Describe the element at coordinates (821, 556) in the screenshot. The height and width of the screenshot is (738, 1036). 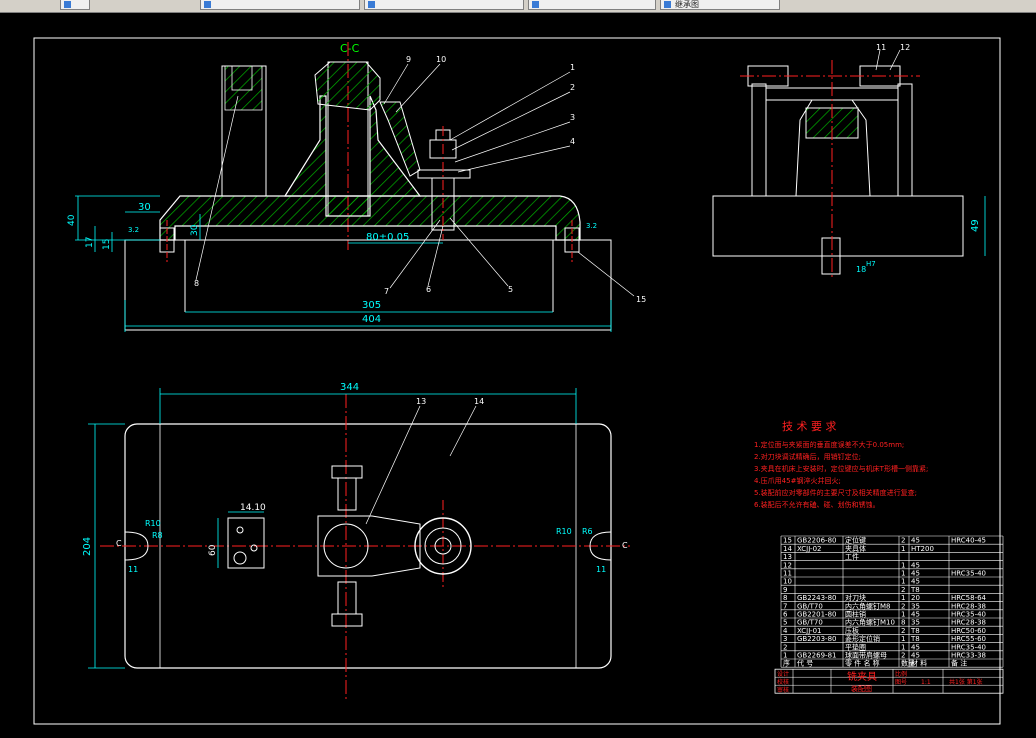
I see `bom-row: 13 工件` at that location.